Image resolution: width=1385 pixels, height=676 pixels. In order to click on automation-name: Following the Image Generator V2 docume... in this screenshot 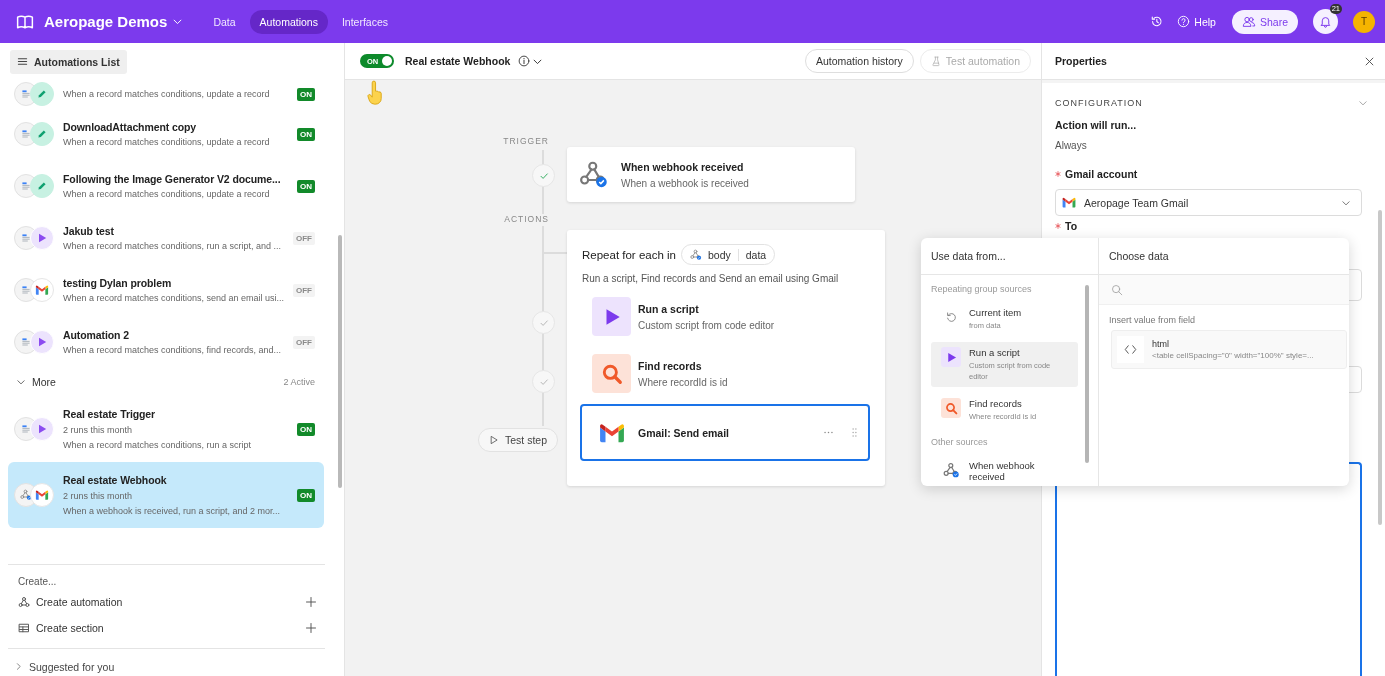, I will do `click(172, 179)`.